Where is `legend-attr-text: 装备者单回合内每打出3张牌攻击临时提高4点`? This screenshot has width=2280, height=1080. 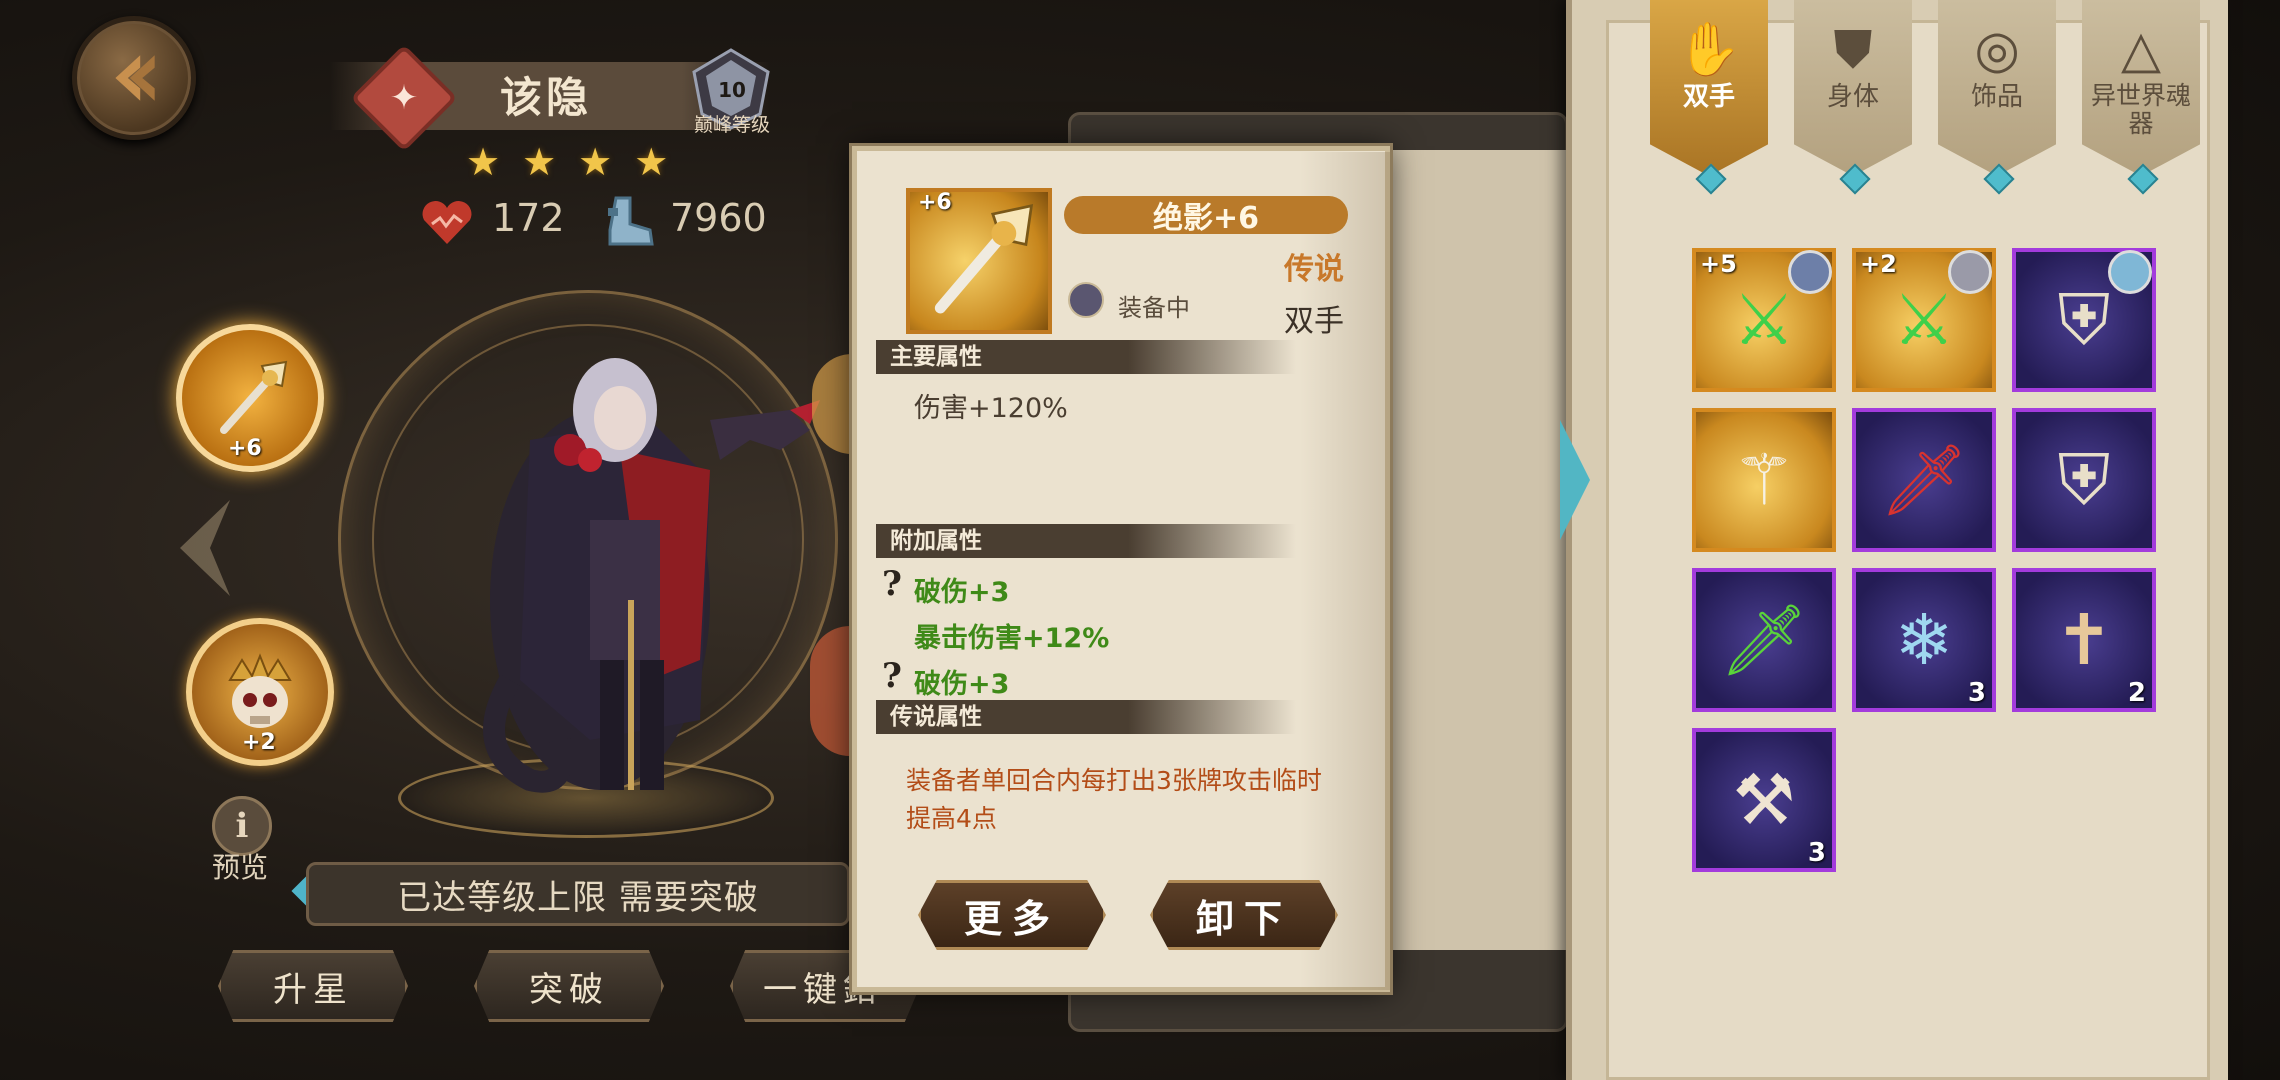
legend-attr-text: 装备者单回合内每打出3张牌攻击临时提高4点 is located at coordinates (1114, 799).